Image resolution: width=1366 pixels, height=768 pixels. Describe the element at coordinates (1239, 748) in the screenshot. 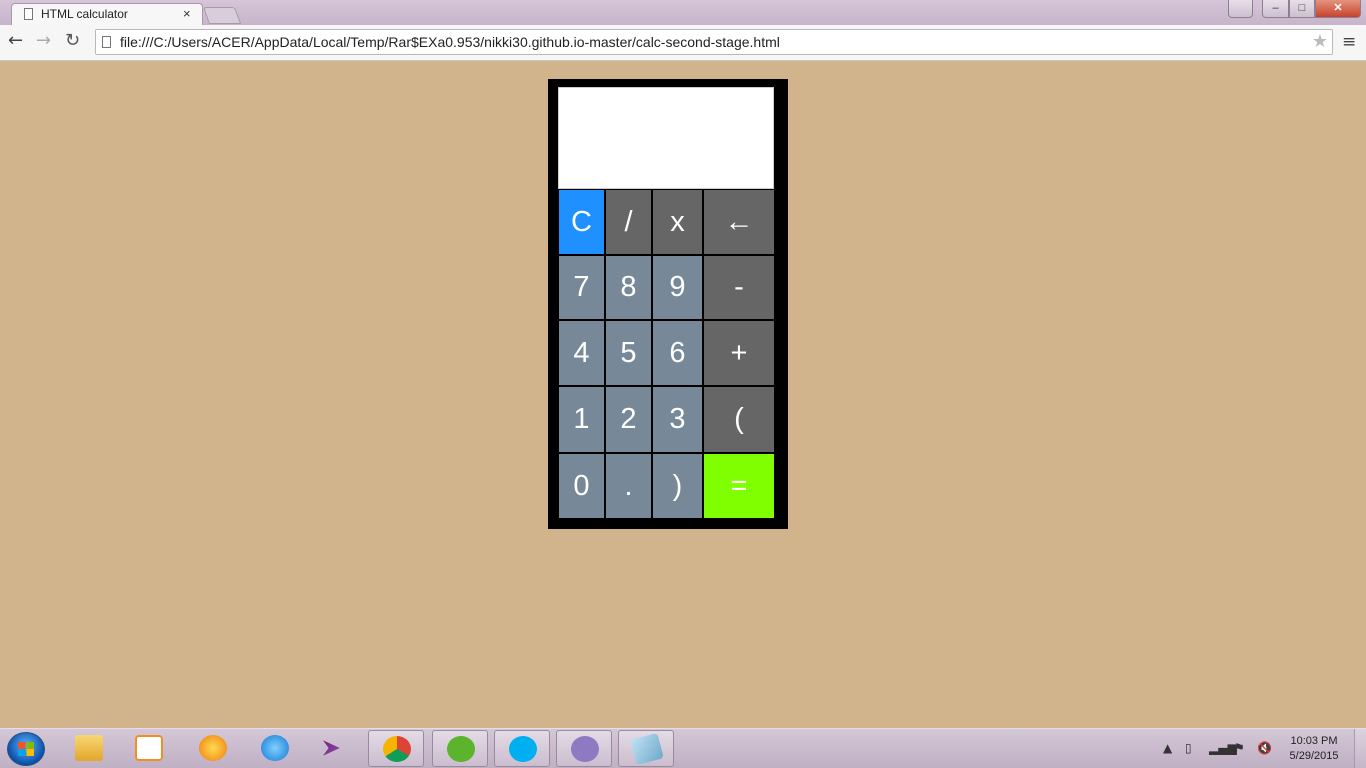

I see `action-center-flag-icon: ⚑` at that location.